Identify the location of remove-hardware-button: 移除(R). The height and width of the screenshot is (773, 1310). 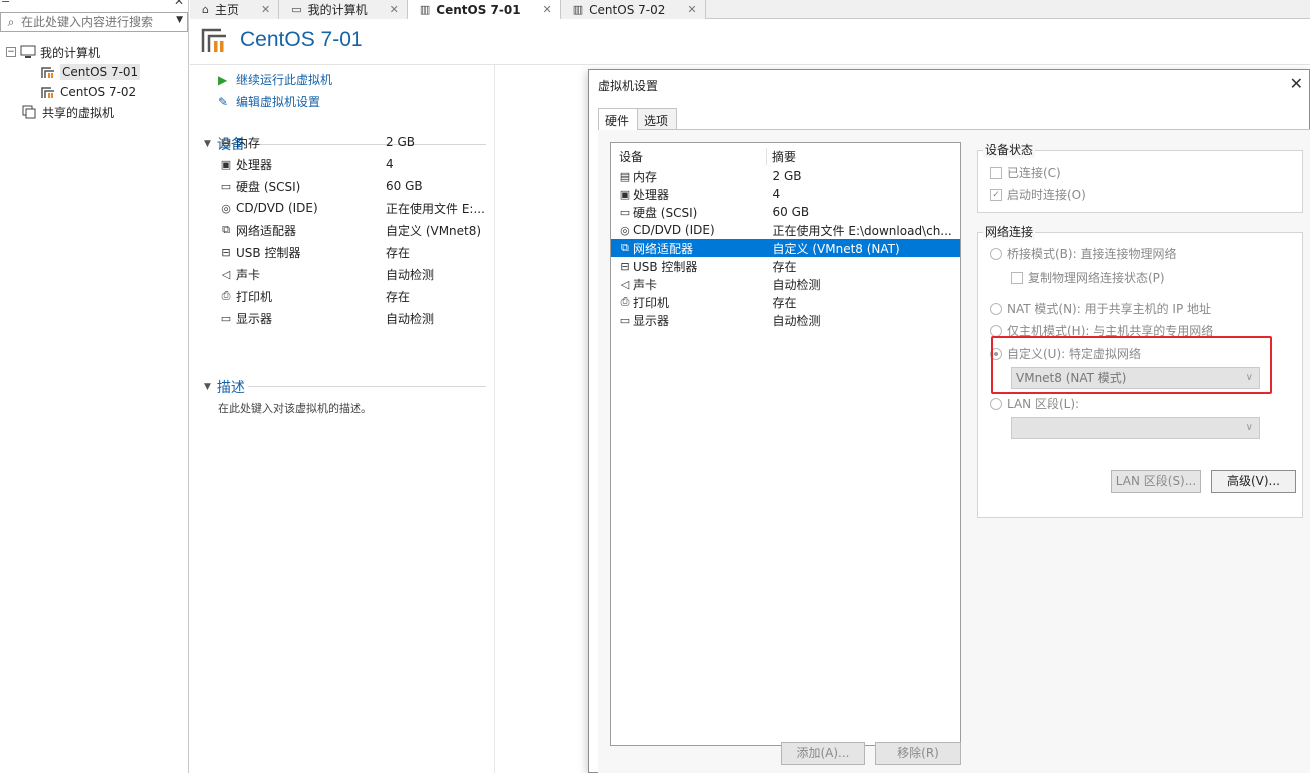
(918, 753).